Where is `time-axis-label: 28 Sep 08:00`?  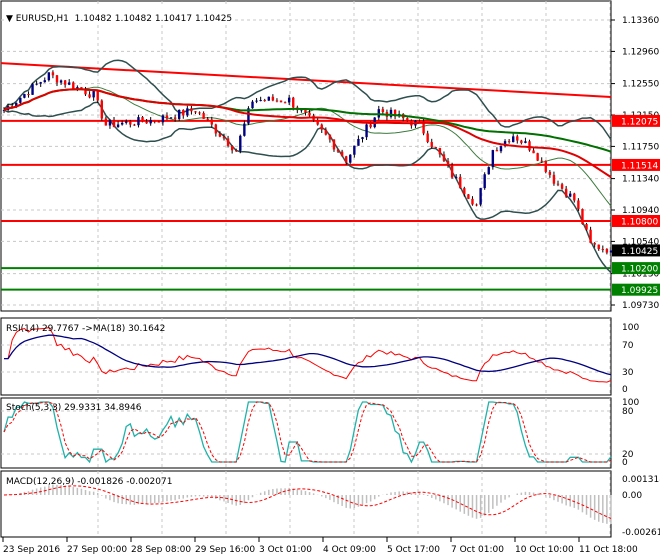
time-axis-label: 28 Sep 08:00 is located at coordinates (161, 550).